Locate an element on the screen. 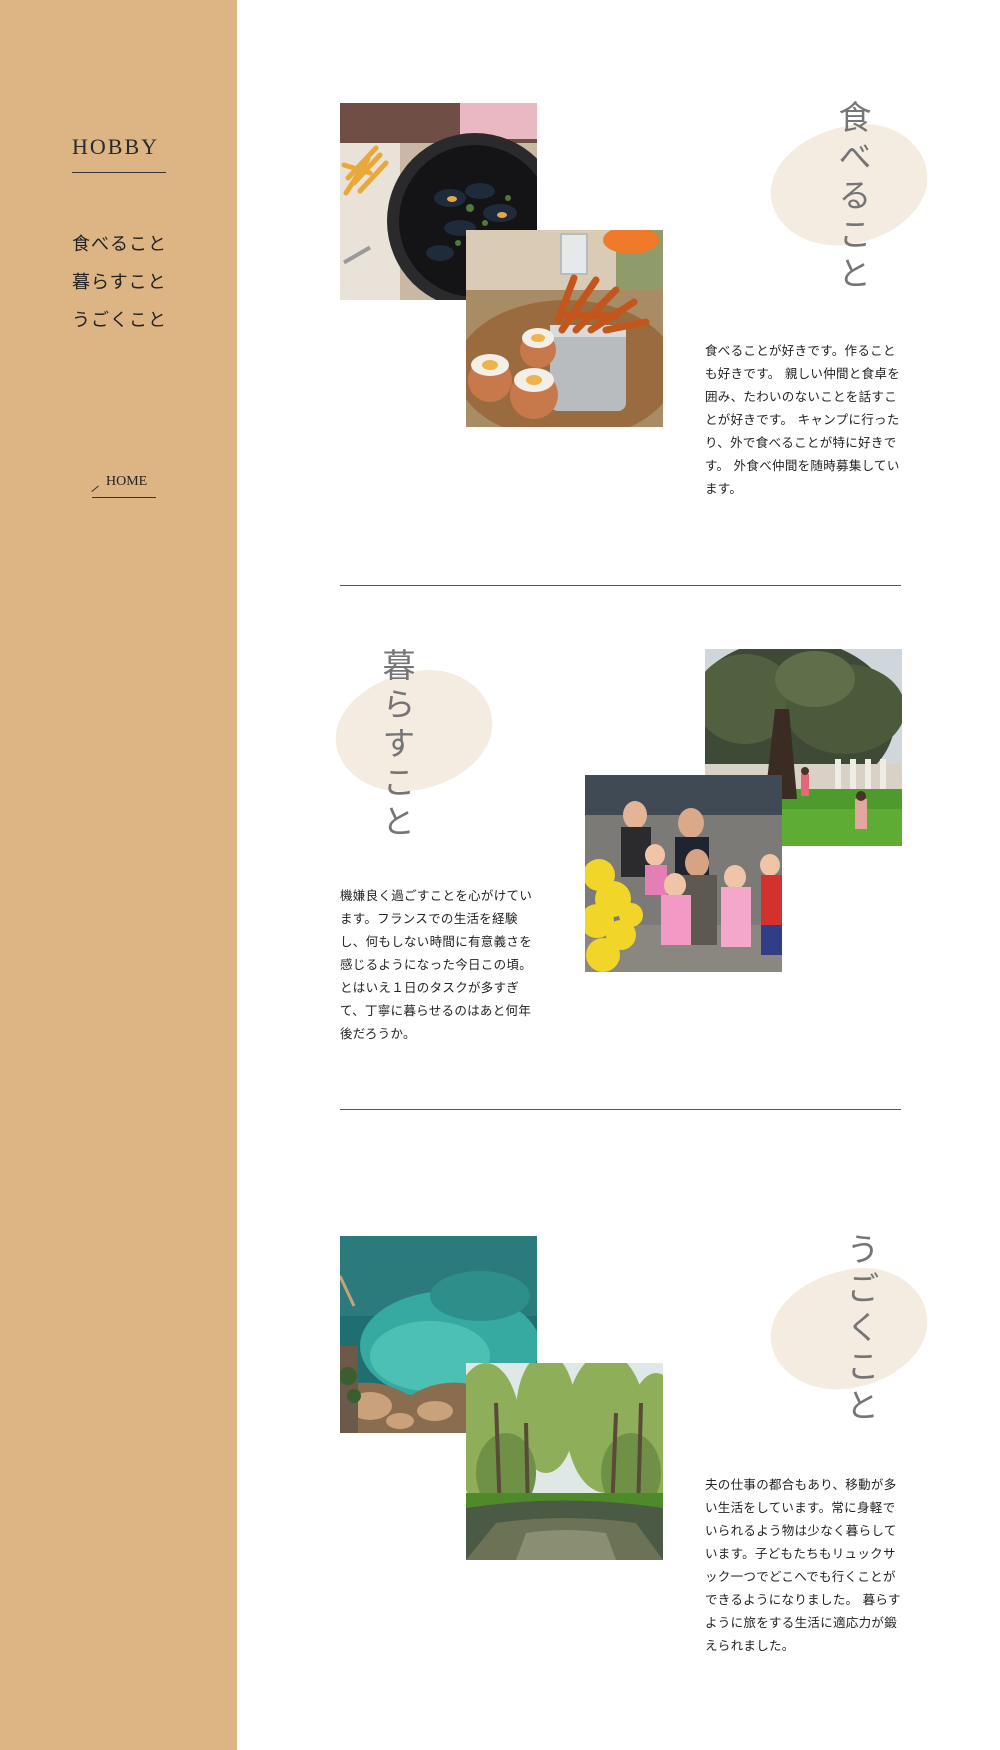  sidebar-nav: 食べること 暮らすこと うごくこと is located at coordinates (119, 283).